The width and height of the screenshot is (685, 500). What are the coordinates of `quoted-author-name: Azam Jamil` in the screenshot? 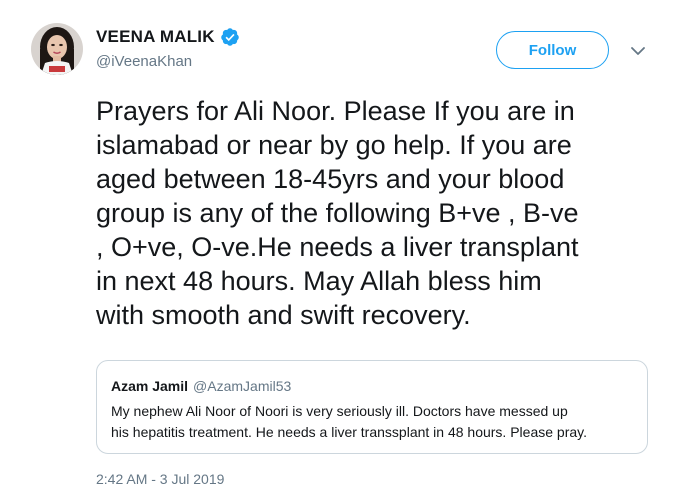 It's located at (150, 386).